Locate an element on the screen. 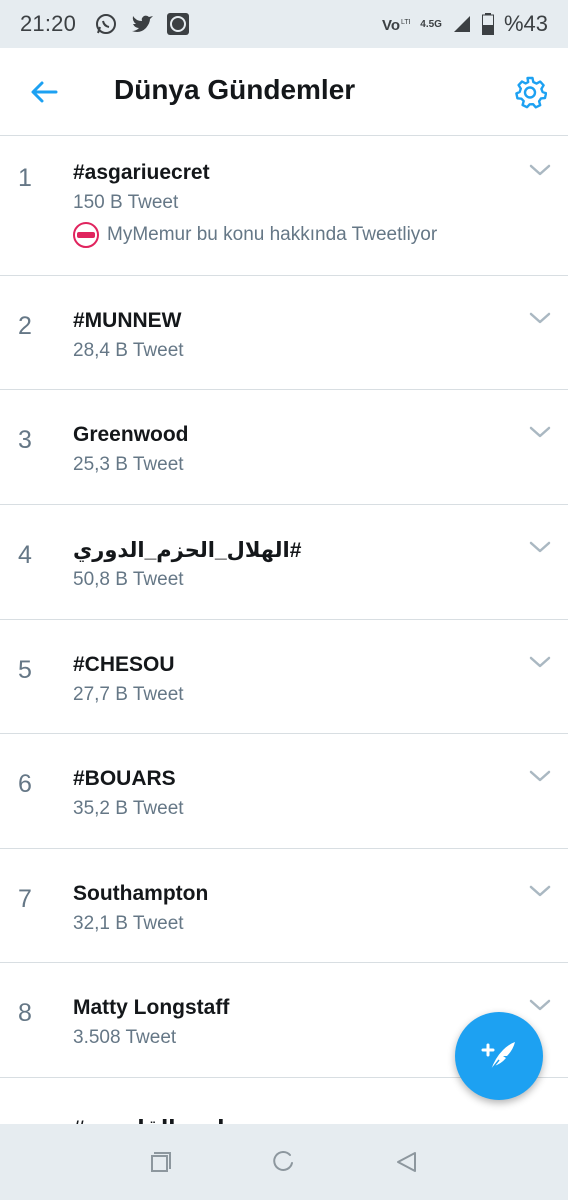 The image size is (568, 1200). settings-button is located at coordinates (530, 92).